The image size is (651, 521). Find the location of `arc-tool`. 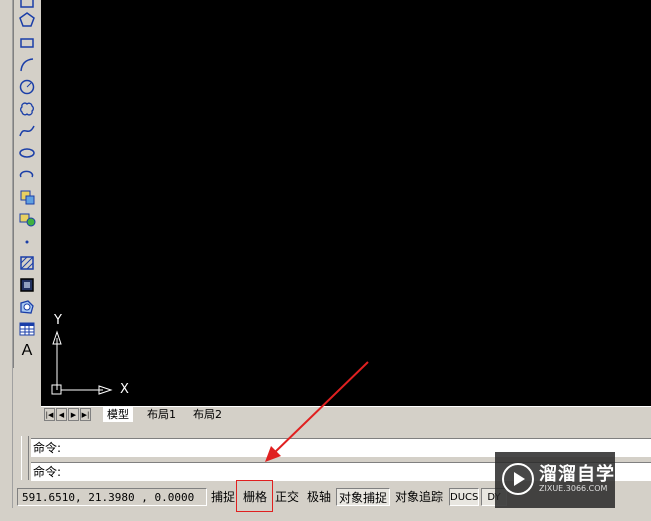

arc-tool is located at coordinates (27, 65).